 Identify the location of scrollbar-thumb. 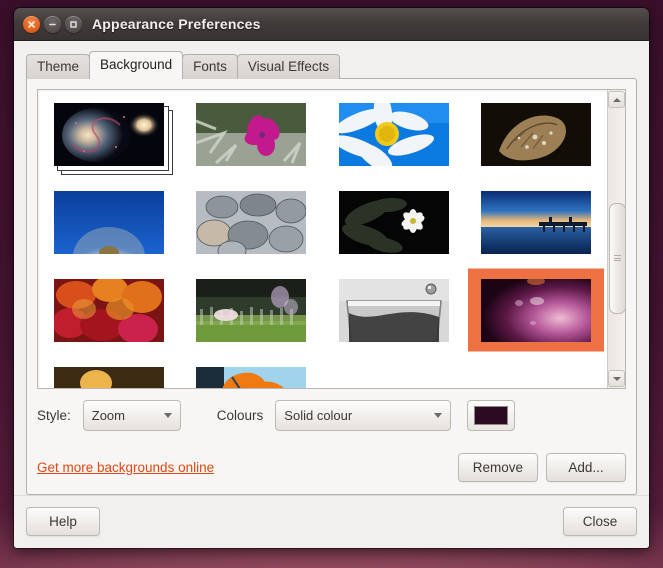
(617, 258).